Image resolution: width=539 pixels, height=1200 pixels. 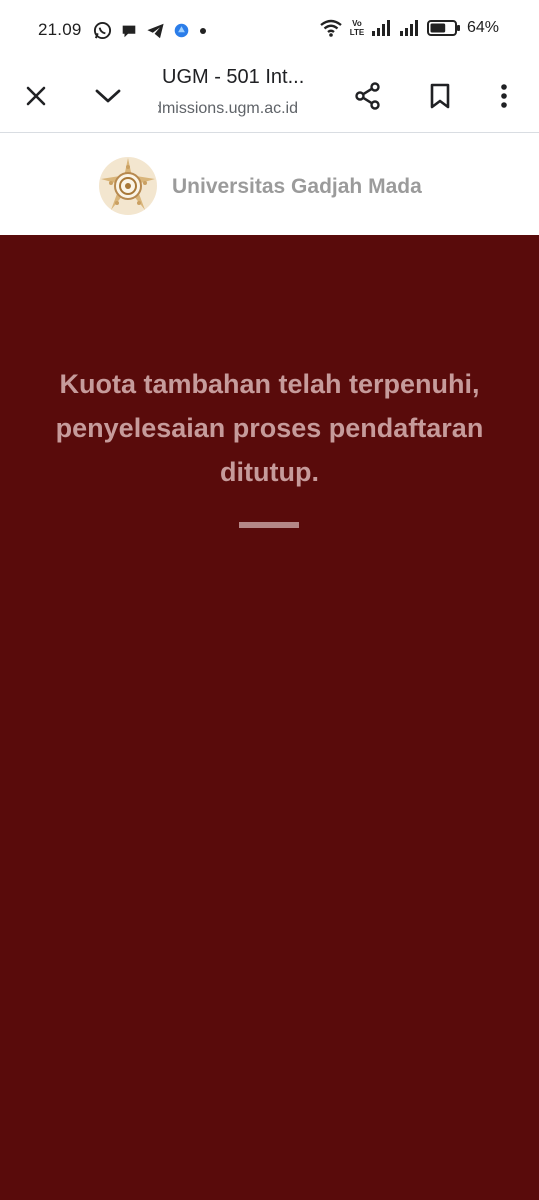 What do you see at coordinates (128, 186) in the screenshot?
I see `ugm-logo` at bounding box center [128, 186].